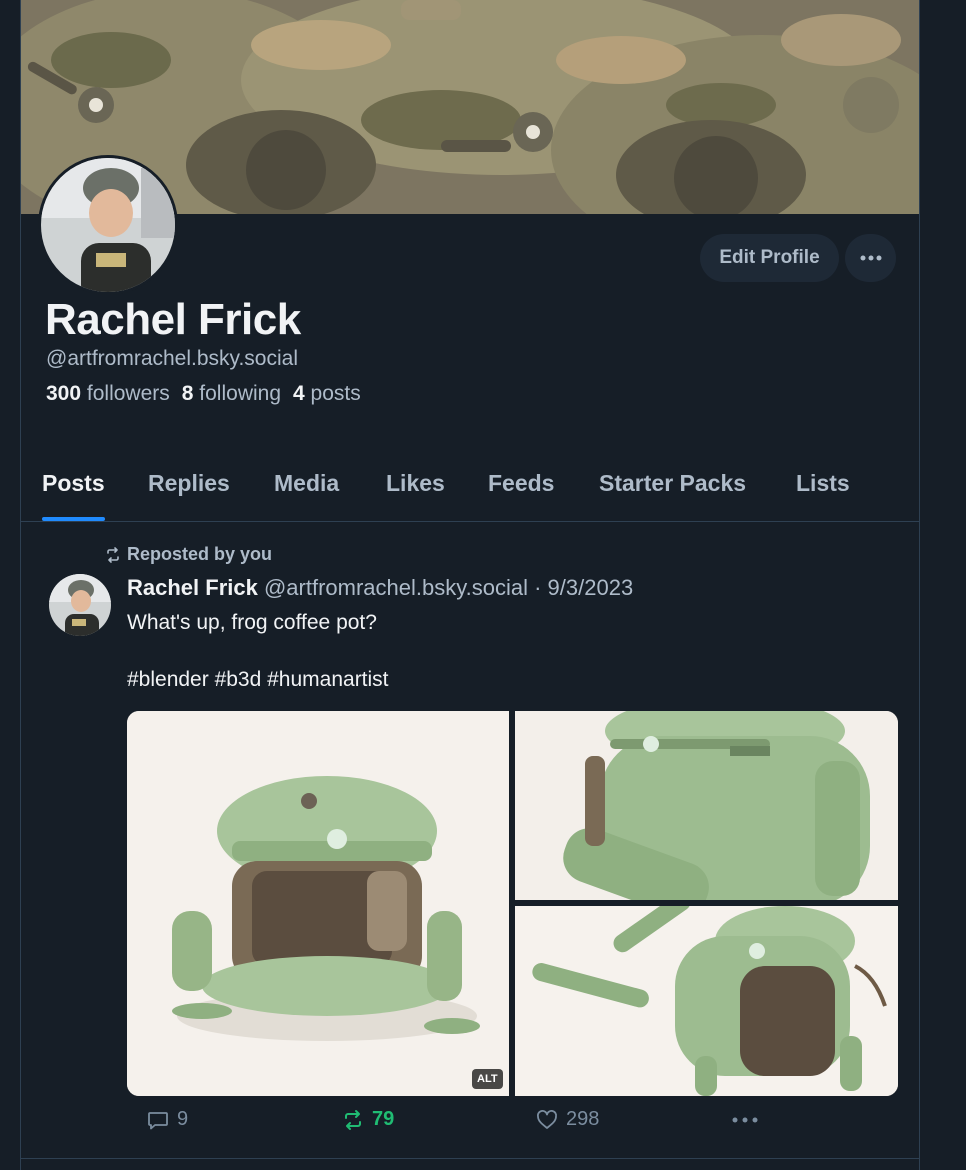 This screenshot has height=1170, width=966. I want to click on post-date: 9/3/2023, so click(591, 587).